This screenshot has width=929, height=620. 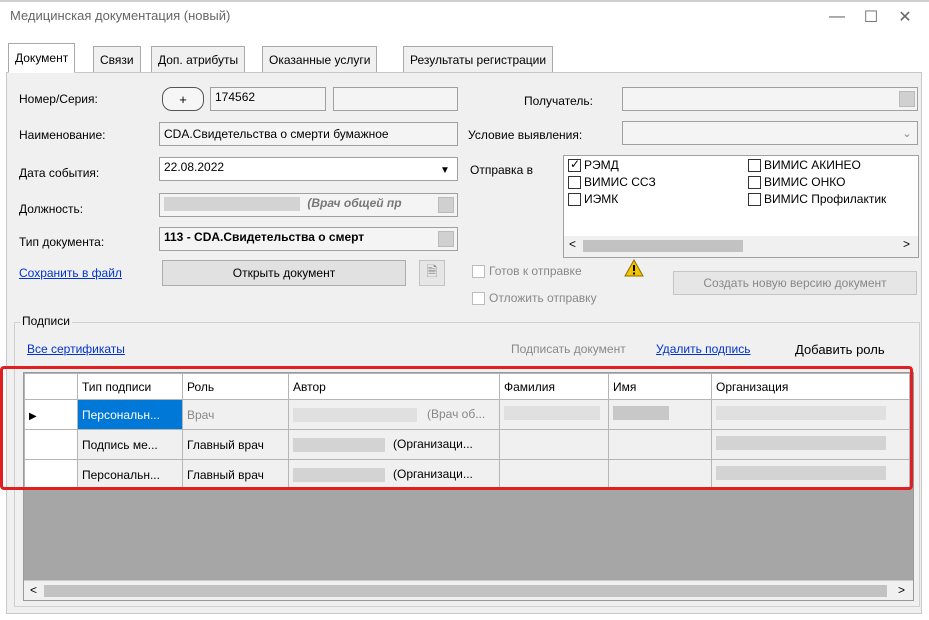 What do you see at coordinates (33, 416) in the screenshot?
I see `current-row-arrow-icon: ▶` at bounding box center [33, 416].